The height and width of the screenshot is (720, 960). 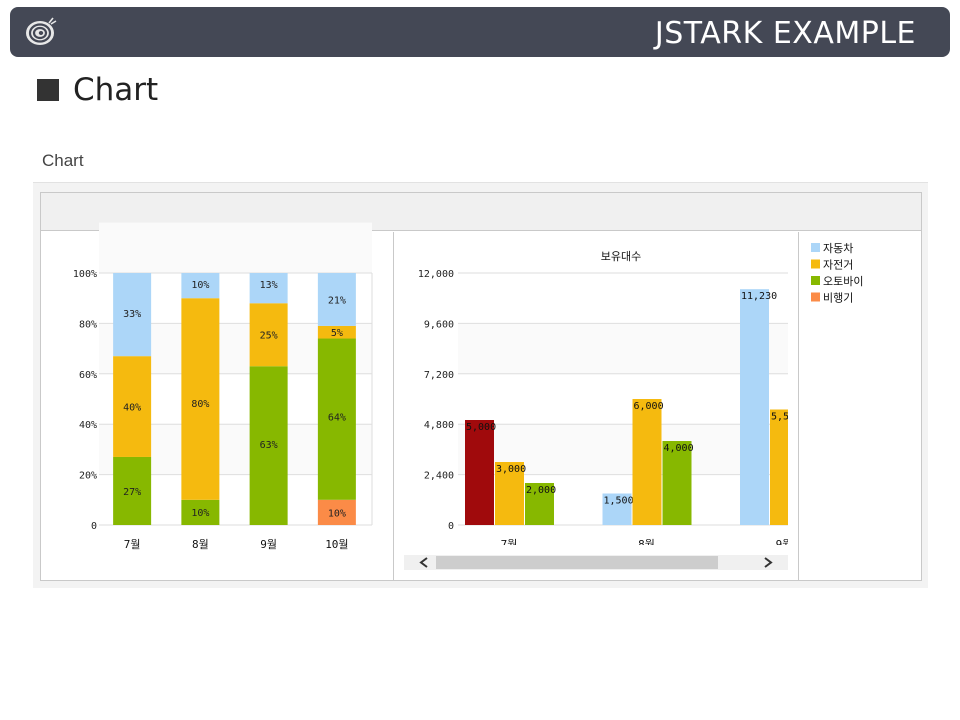 What do you see at coordinates (85, 274) in the screenshot?
I see `chart1-ytick-label: 100%` at bounding box center [85, 274].